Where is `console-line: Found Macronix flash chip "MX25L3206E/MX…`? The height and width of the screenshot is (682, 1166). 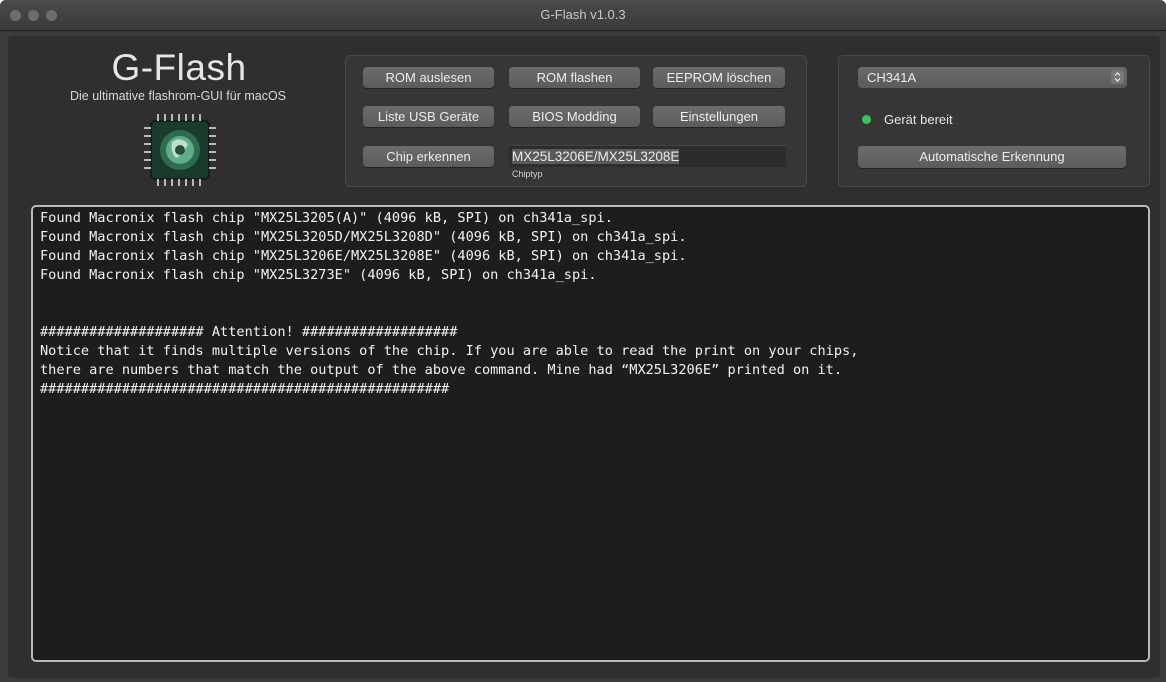 console-line: Found Macronix flash chip "MX25L3206E/MX… is located at coordinates (363, 256).